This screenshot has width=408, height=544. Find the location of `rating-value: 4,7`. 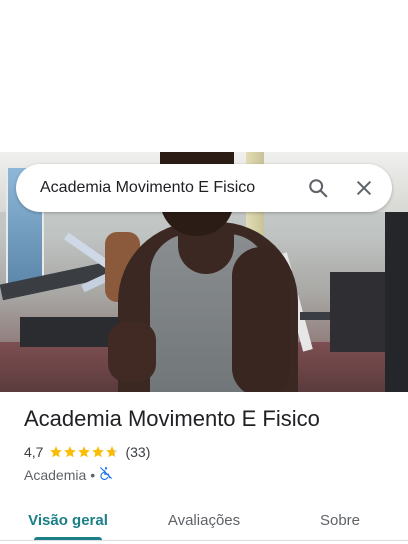

rating-value: 4,7 is located at coordinates (34, 452).